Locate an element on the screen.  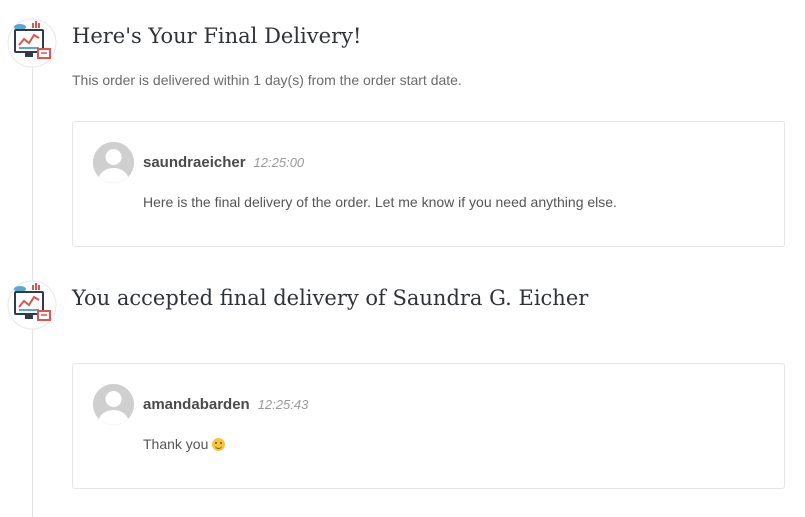
message-header: amandabarden 12:25:43 is located at coordinates (225, 404).